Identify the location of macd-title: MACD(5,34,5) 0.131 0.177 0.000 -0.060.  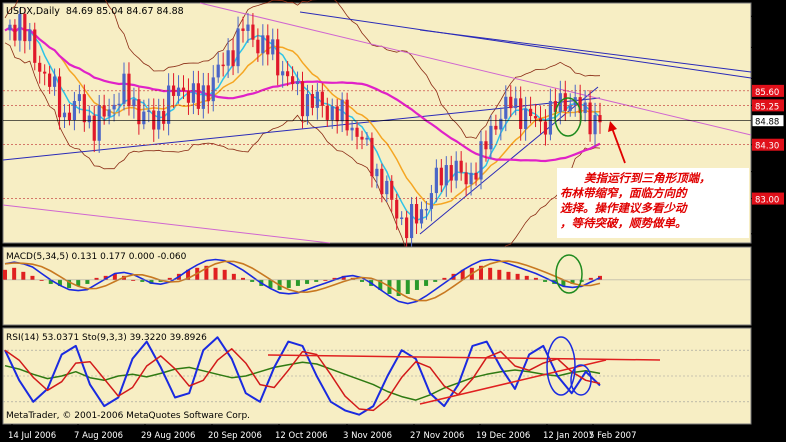
(96, 257).